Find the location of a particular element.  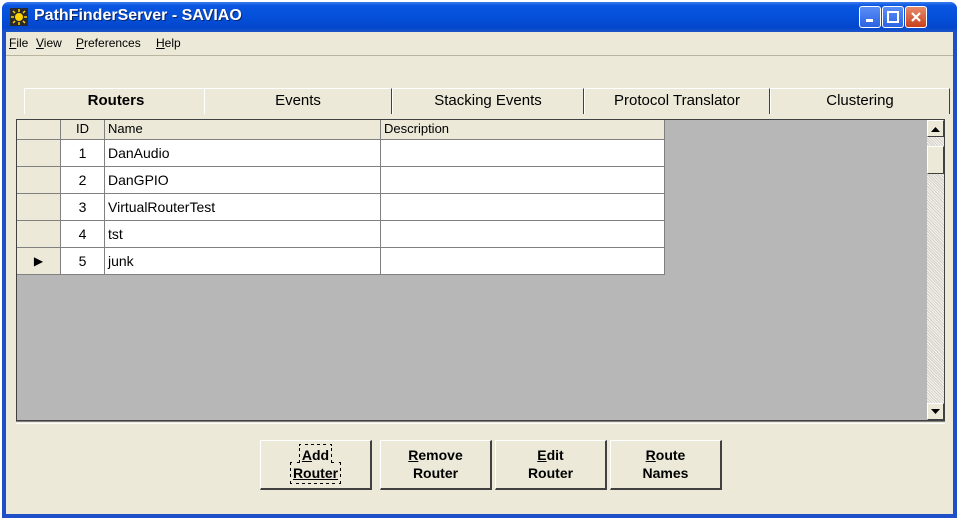

route-names-button: Route Names is located at coordinates (666, 465).